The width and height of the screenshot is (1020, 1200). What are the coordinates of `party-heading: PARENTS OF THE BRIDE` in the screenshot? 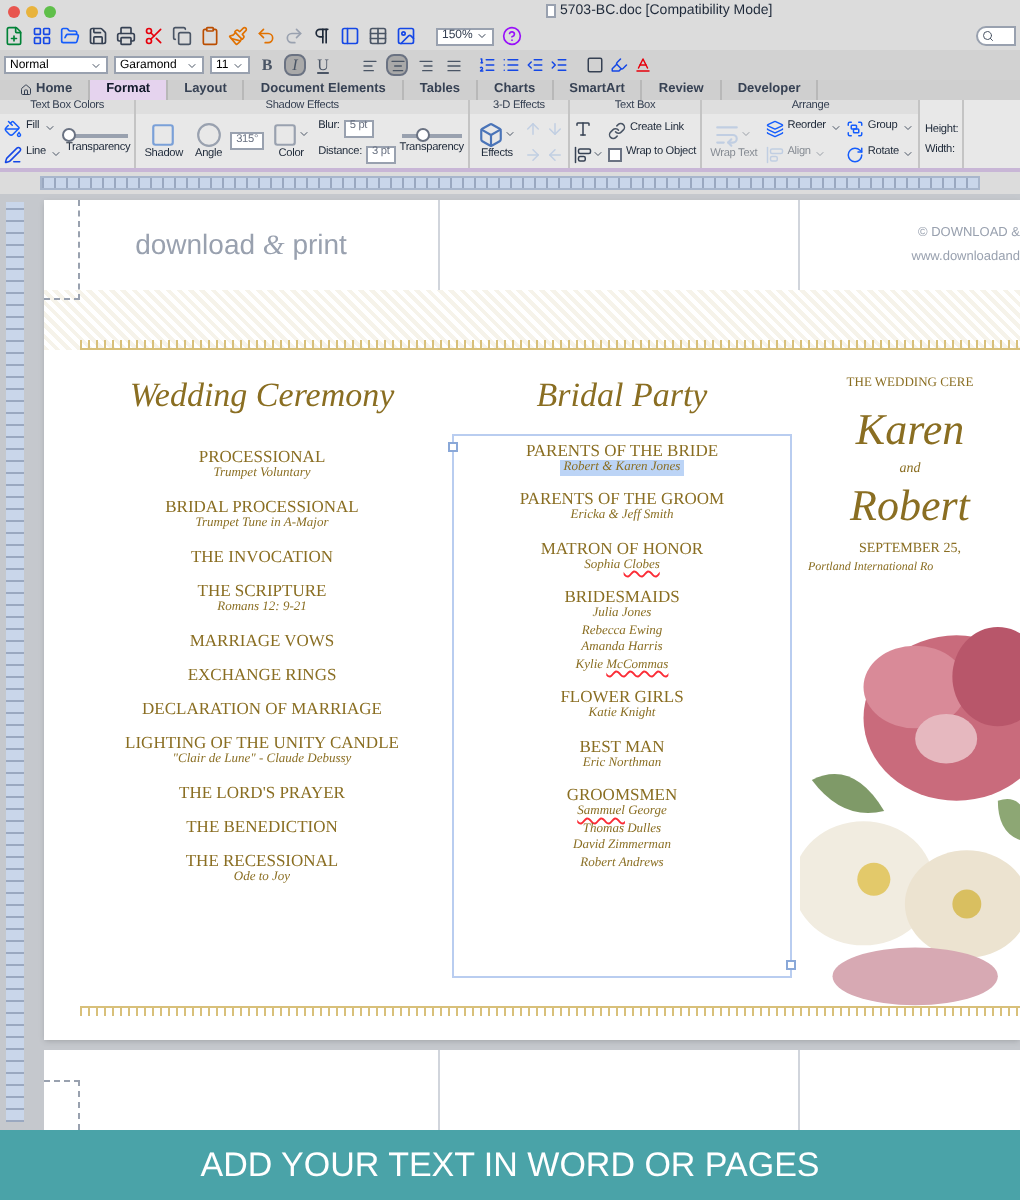 It's located at (622, 449).